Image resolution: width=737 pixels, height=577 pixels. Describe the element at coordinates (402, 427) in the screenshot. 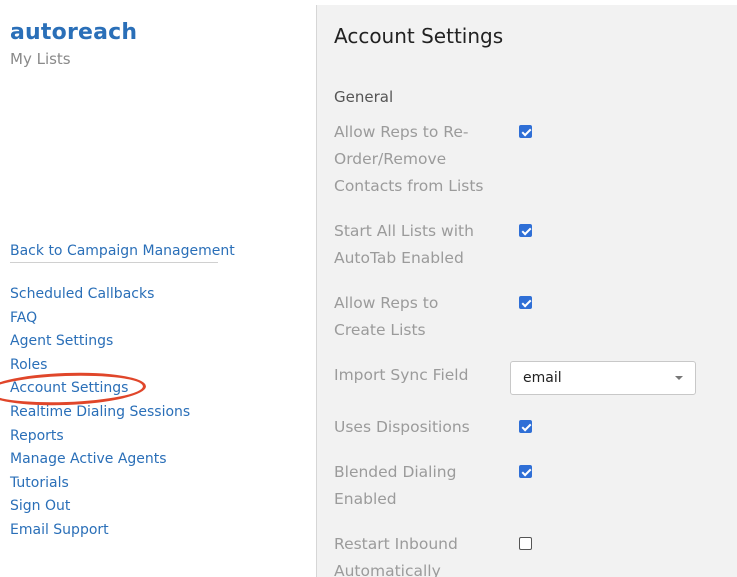

I see `setting-label: Uses Dispositions` at that location.